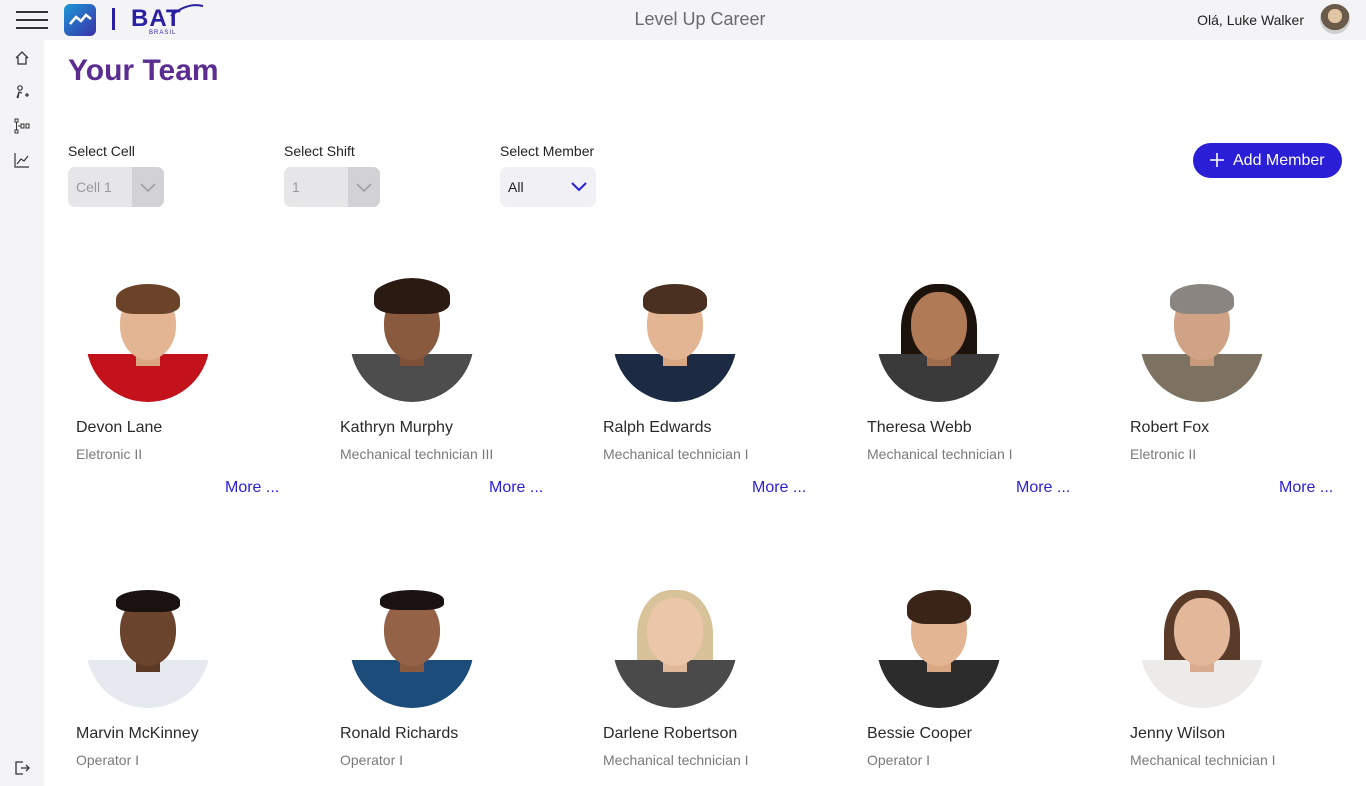 The image size is (1366, 786). What do you see at coordinates (1279, 160) in the screenshot?
I see `add-member-label: Add Member` at bounding box center [1279, 160].